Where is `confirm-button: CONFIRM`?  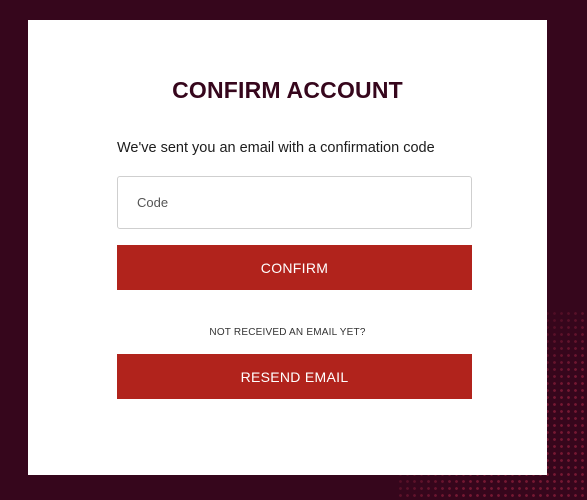 confirm-button: CONFIRM is located at coordinates (294, 267).